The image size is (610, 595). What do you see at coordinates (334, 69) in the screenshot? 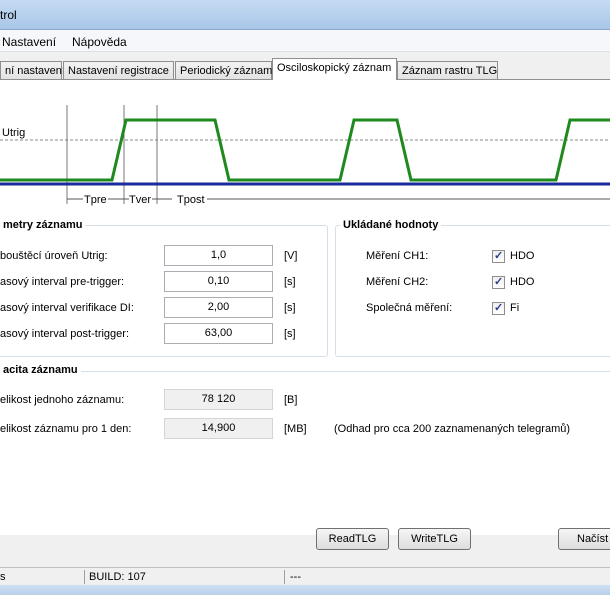
I see `tab-osciloskopicky-zaznam: Osciloskopický záznam` at bounding box center [334, 69].